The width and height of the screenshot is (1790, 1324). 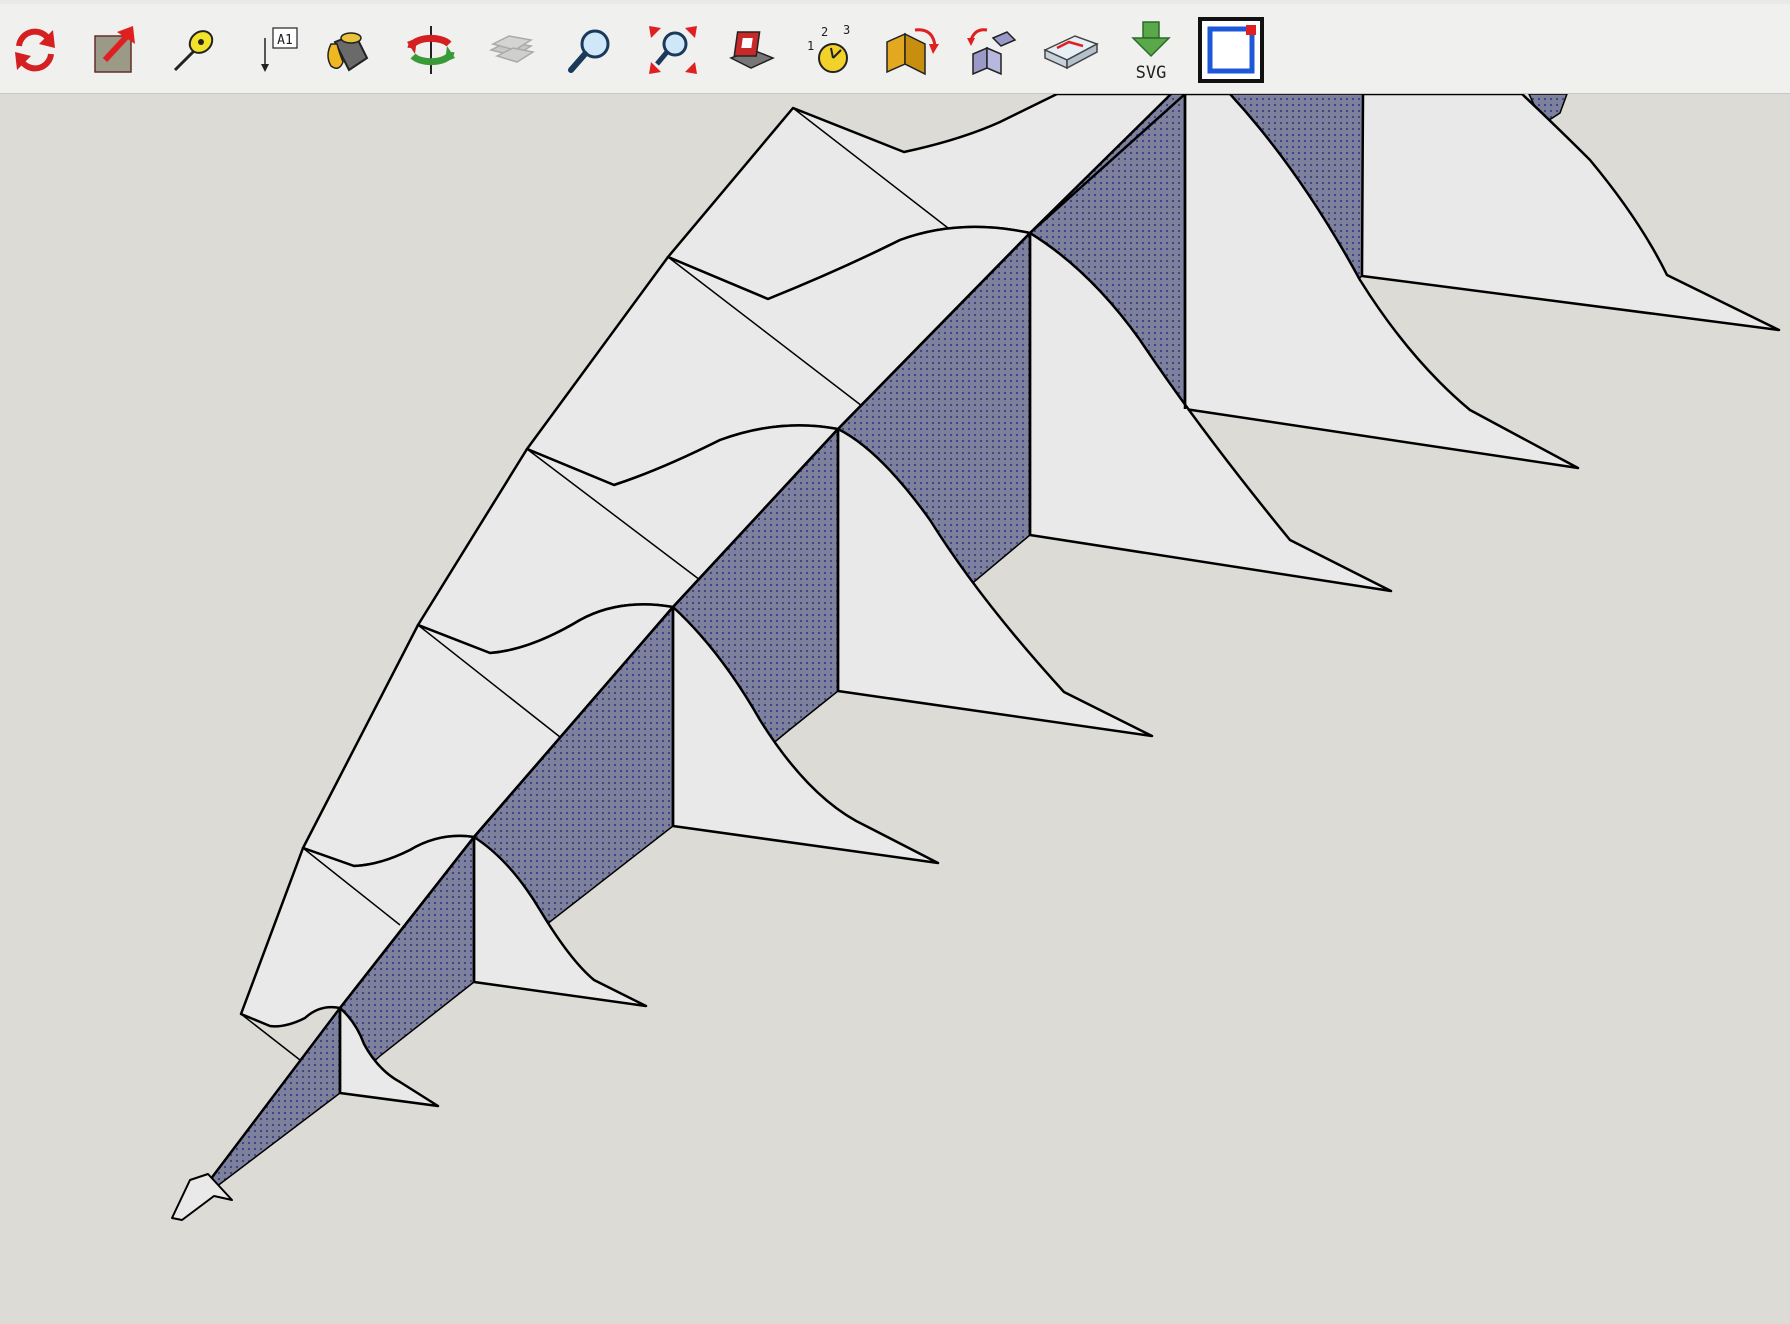 I want to click on numbered-counter-icon: 1 2 3, so click(x=831, y=50).